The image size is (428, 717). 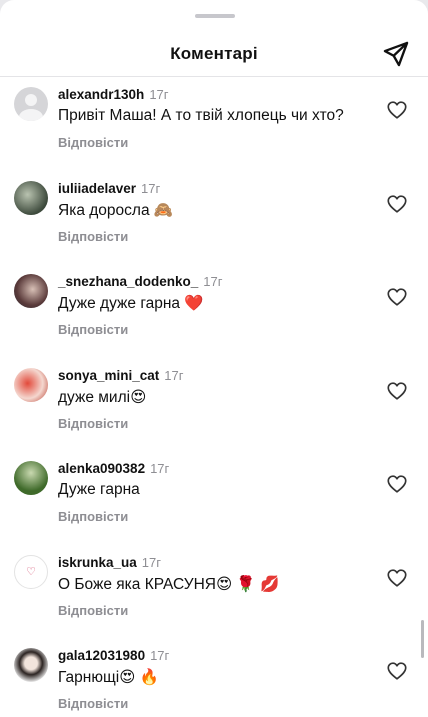 I want to click on comment-text: Привіт Маша! А то твій хлопець чи хто?, so click(x=201, y=115).